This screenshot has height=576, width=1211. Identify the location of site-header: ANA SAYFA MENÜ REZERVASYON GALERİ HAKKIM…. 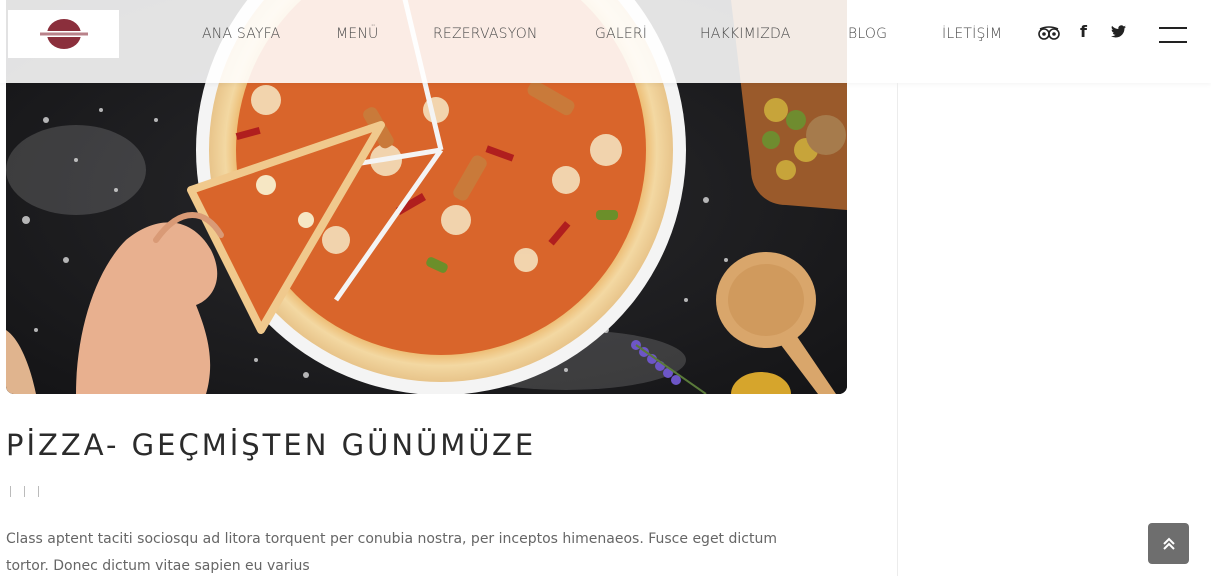
(605, 41).